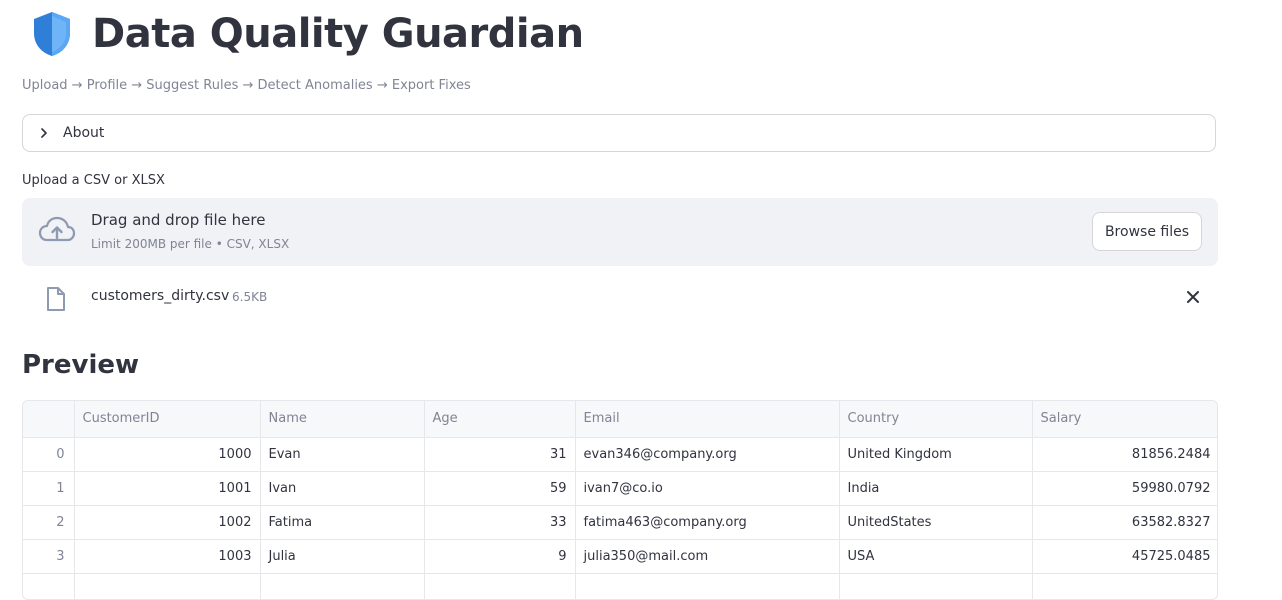  I want to click on column-header: Salary, so click(1124, 419).